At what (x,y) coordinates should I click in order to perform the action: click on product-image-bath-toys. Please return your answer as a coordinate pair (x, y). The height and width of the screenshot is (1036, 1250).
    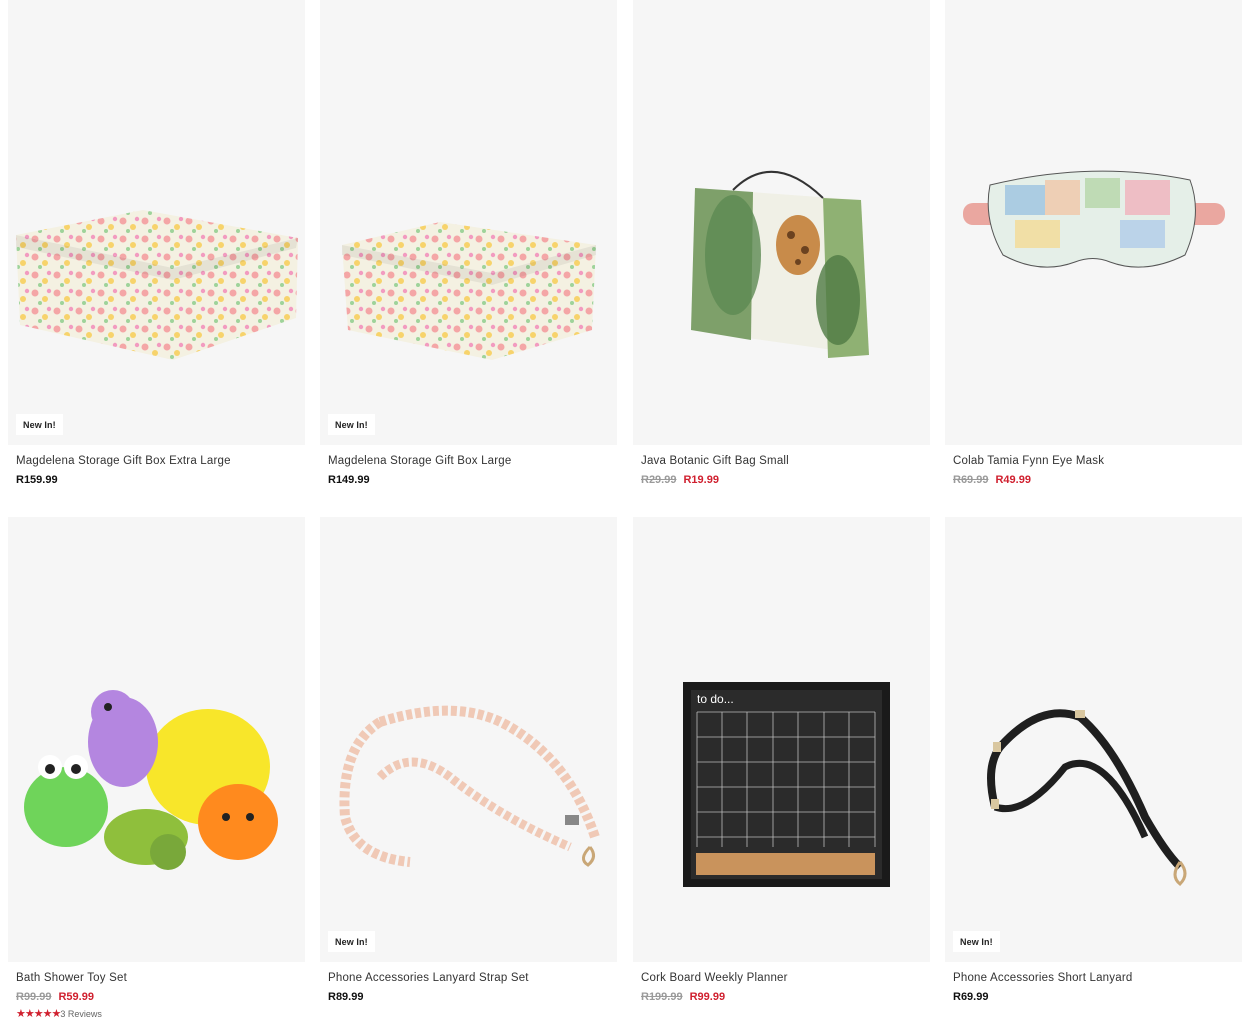
    Looking at the image, I should click on (156, 739).